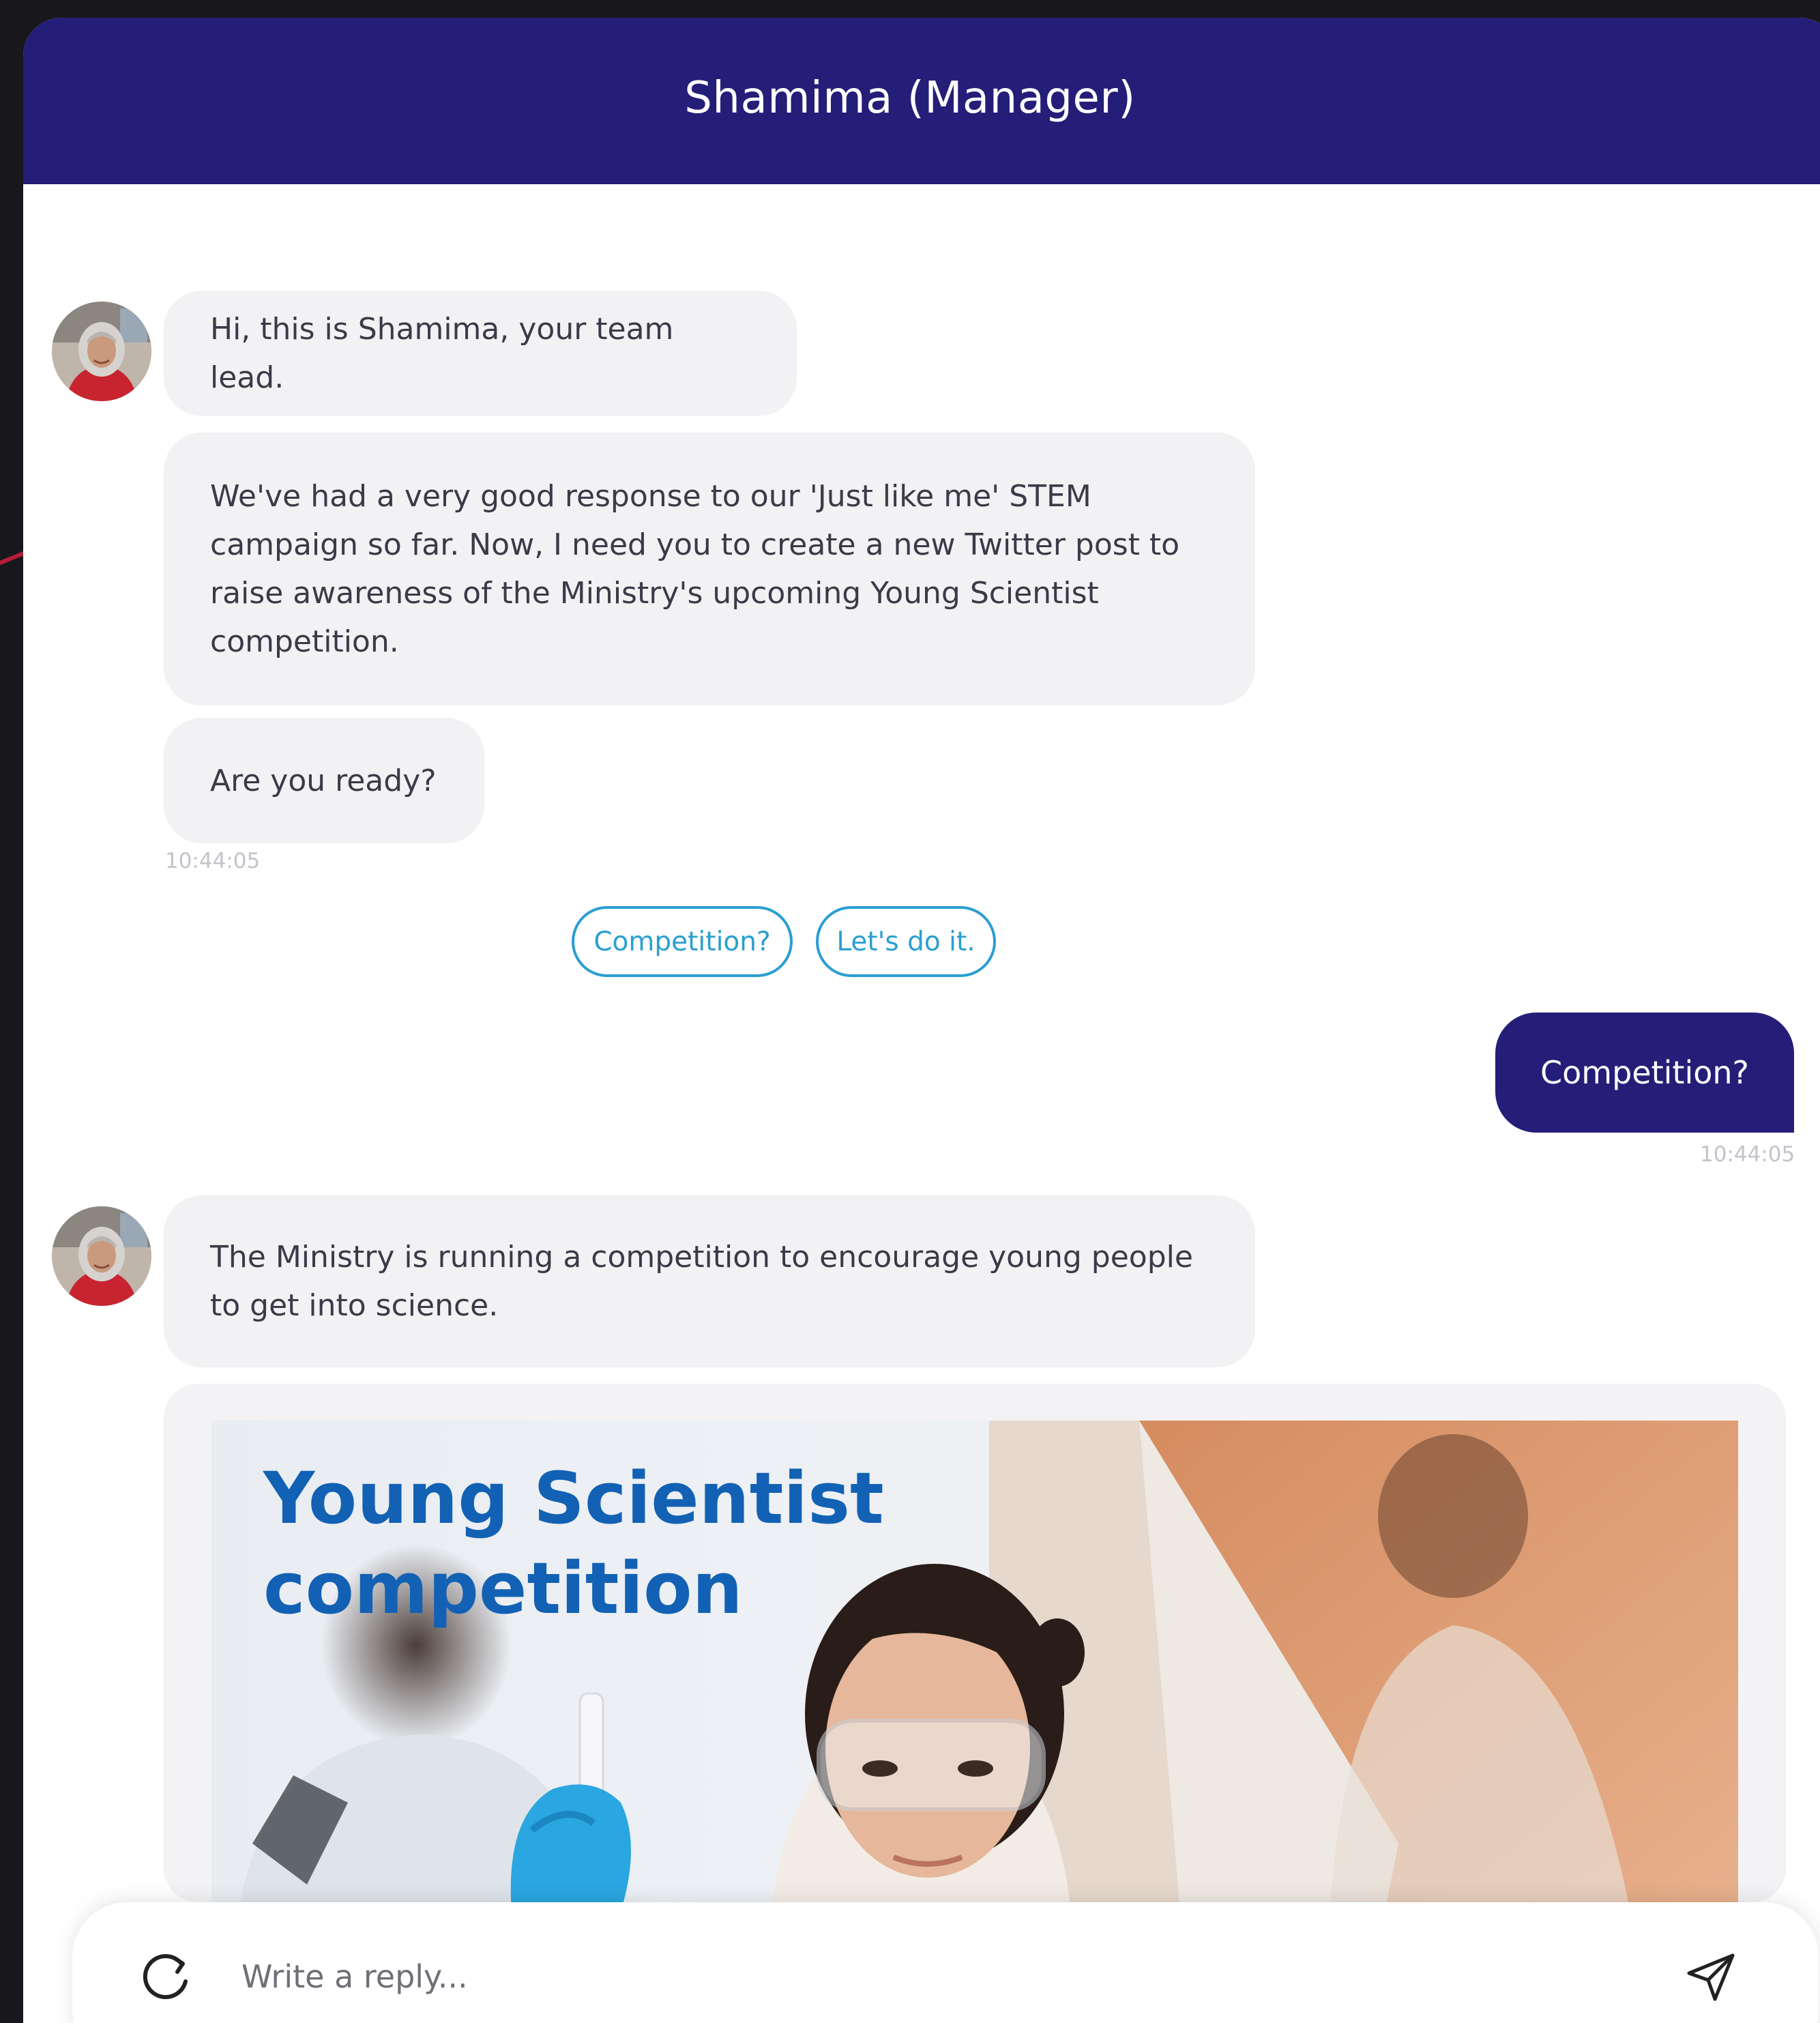 The width and height of the screenshot is (1820, 2023). I want to click on user-message-text: Competition?, so click(1644, 1072).